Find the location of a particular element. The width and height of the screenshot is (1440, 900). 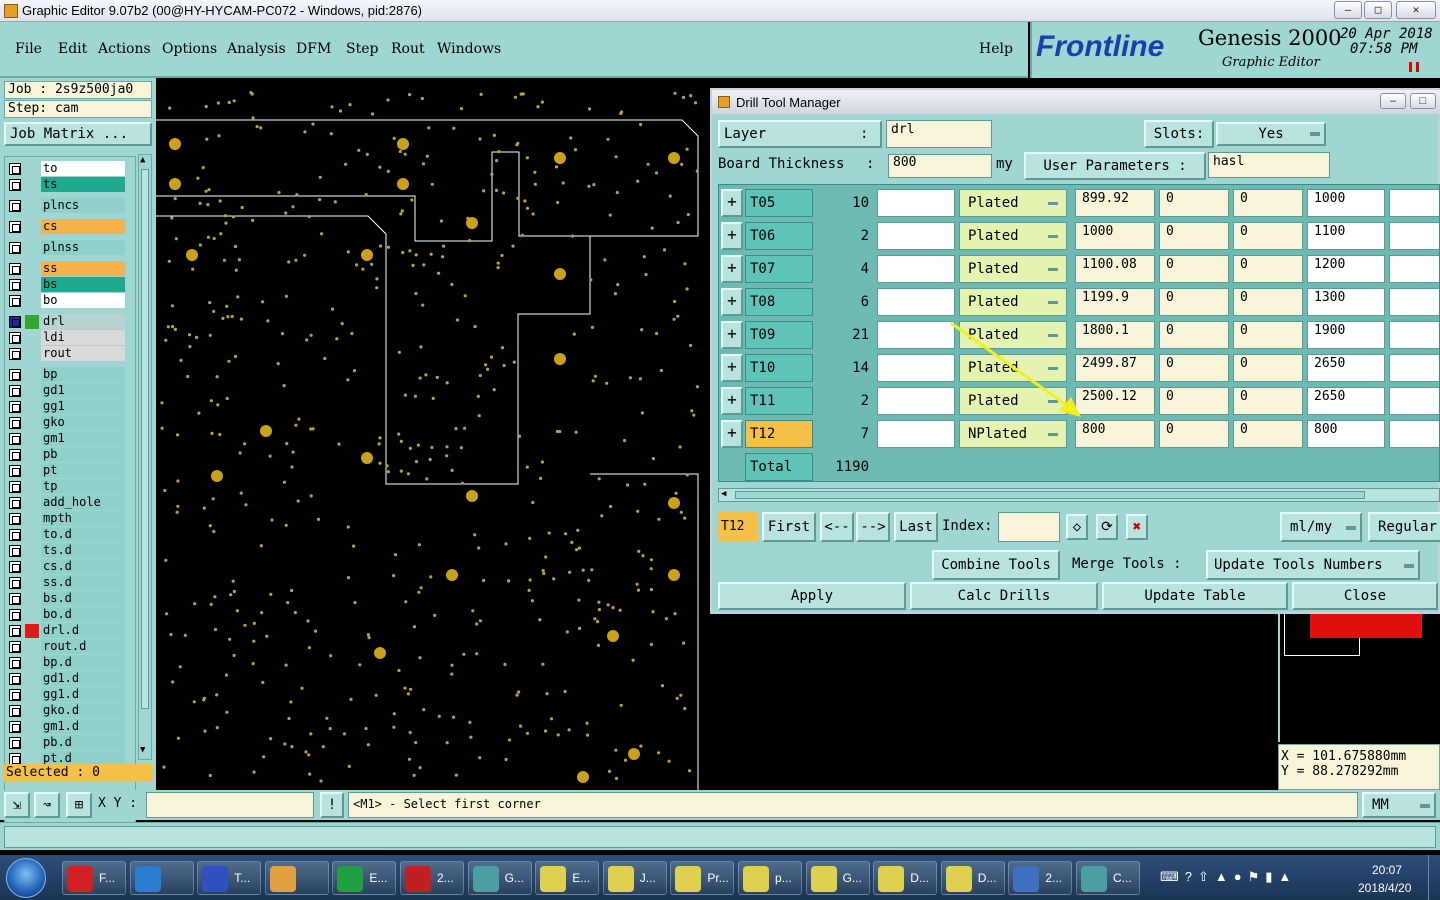

layer-row-gko-d: gko.d is located at coordinates (67, 710).